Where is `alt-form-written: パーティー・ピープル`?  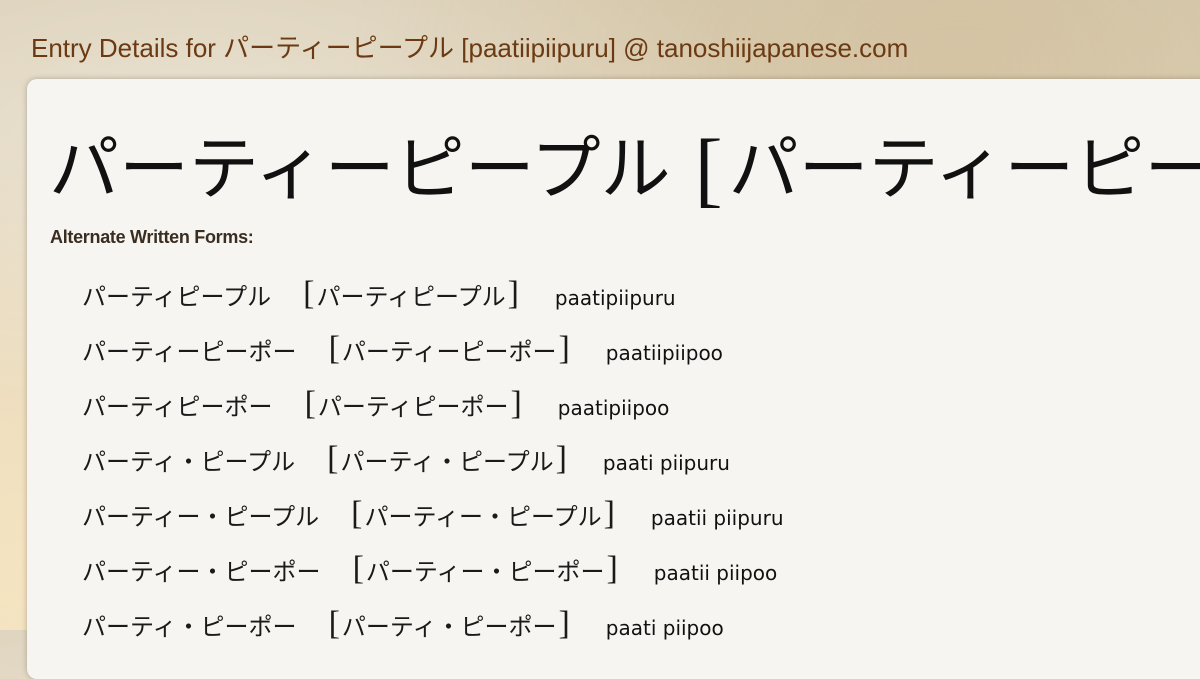 alt-form-written: パーティー・ピープル is located at coordinates (200, 514).